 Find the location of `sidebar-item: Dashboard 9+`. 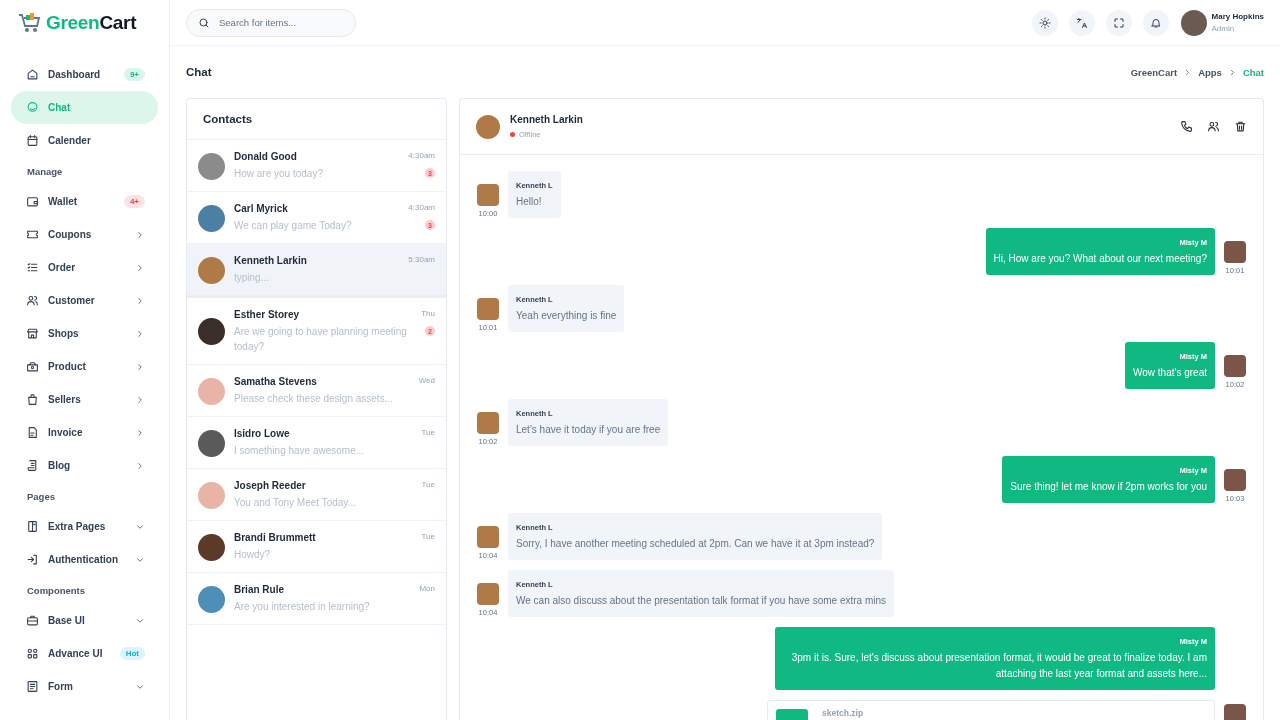

sidebar-item: Dashboard 9+ is located at coordinates (84, 74).